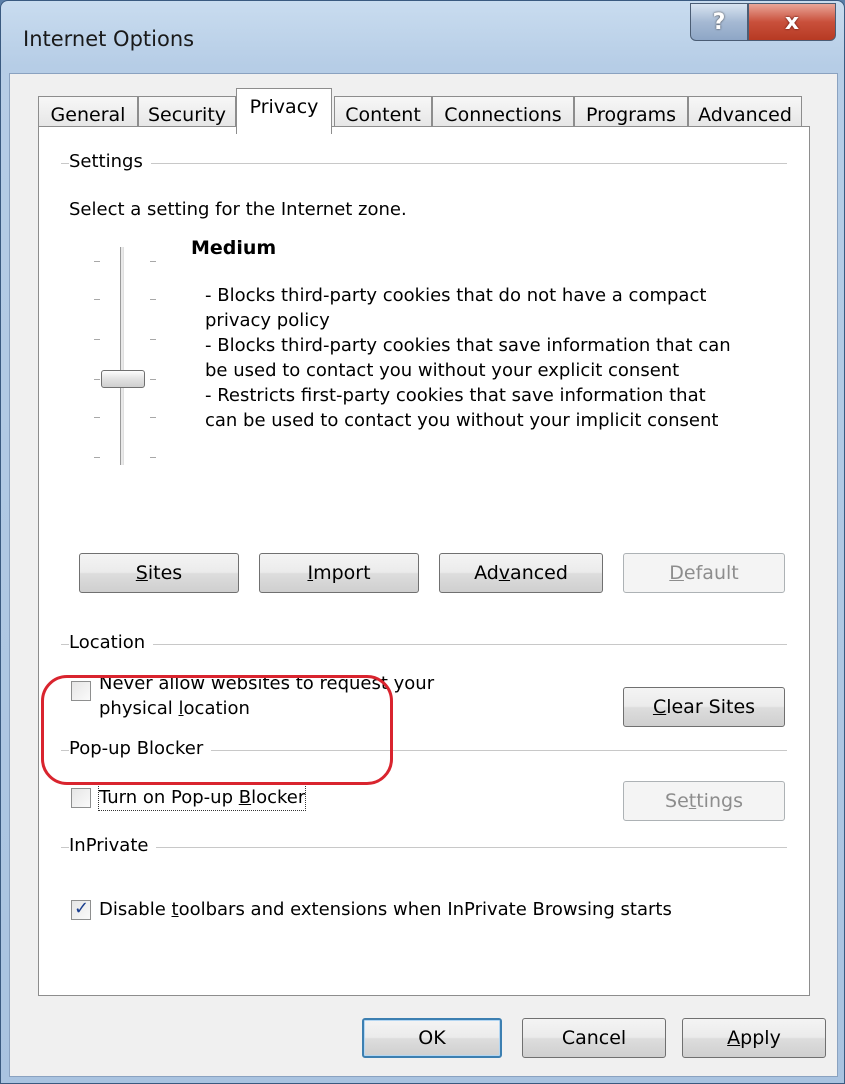 Image resolution: width=845 pixels, height=1084 pixels. I want to click on button-label-part: Se, so click(677, 801).